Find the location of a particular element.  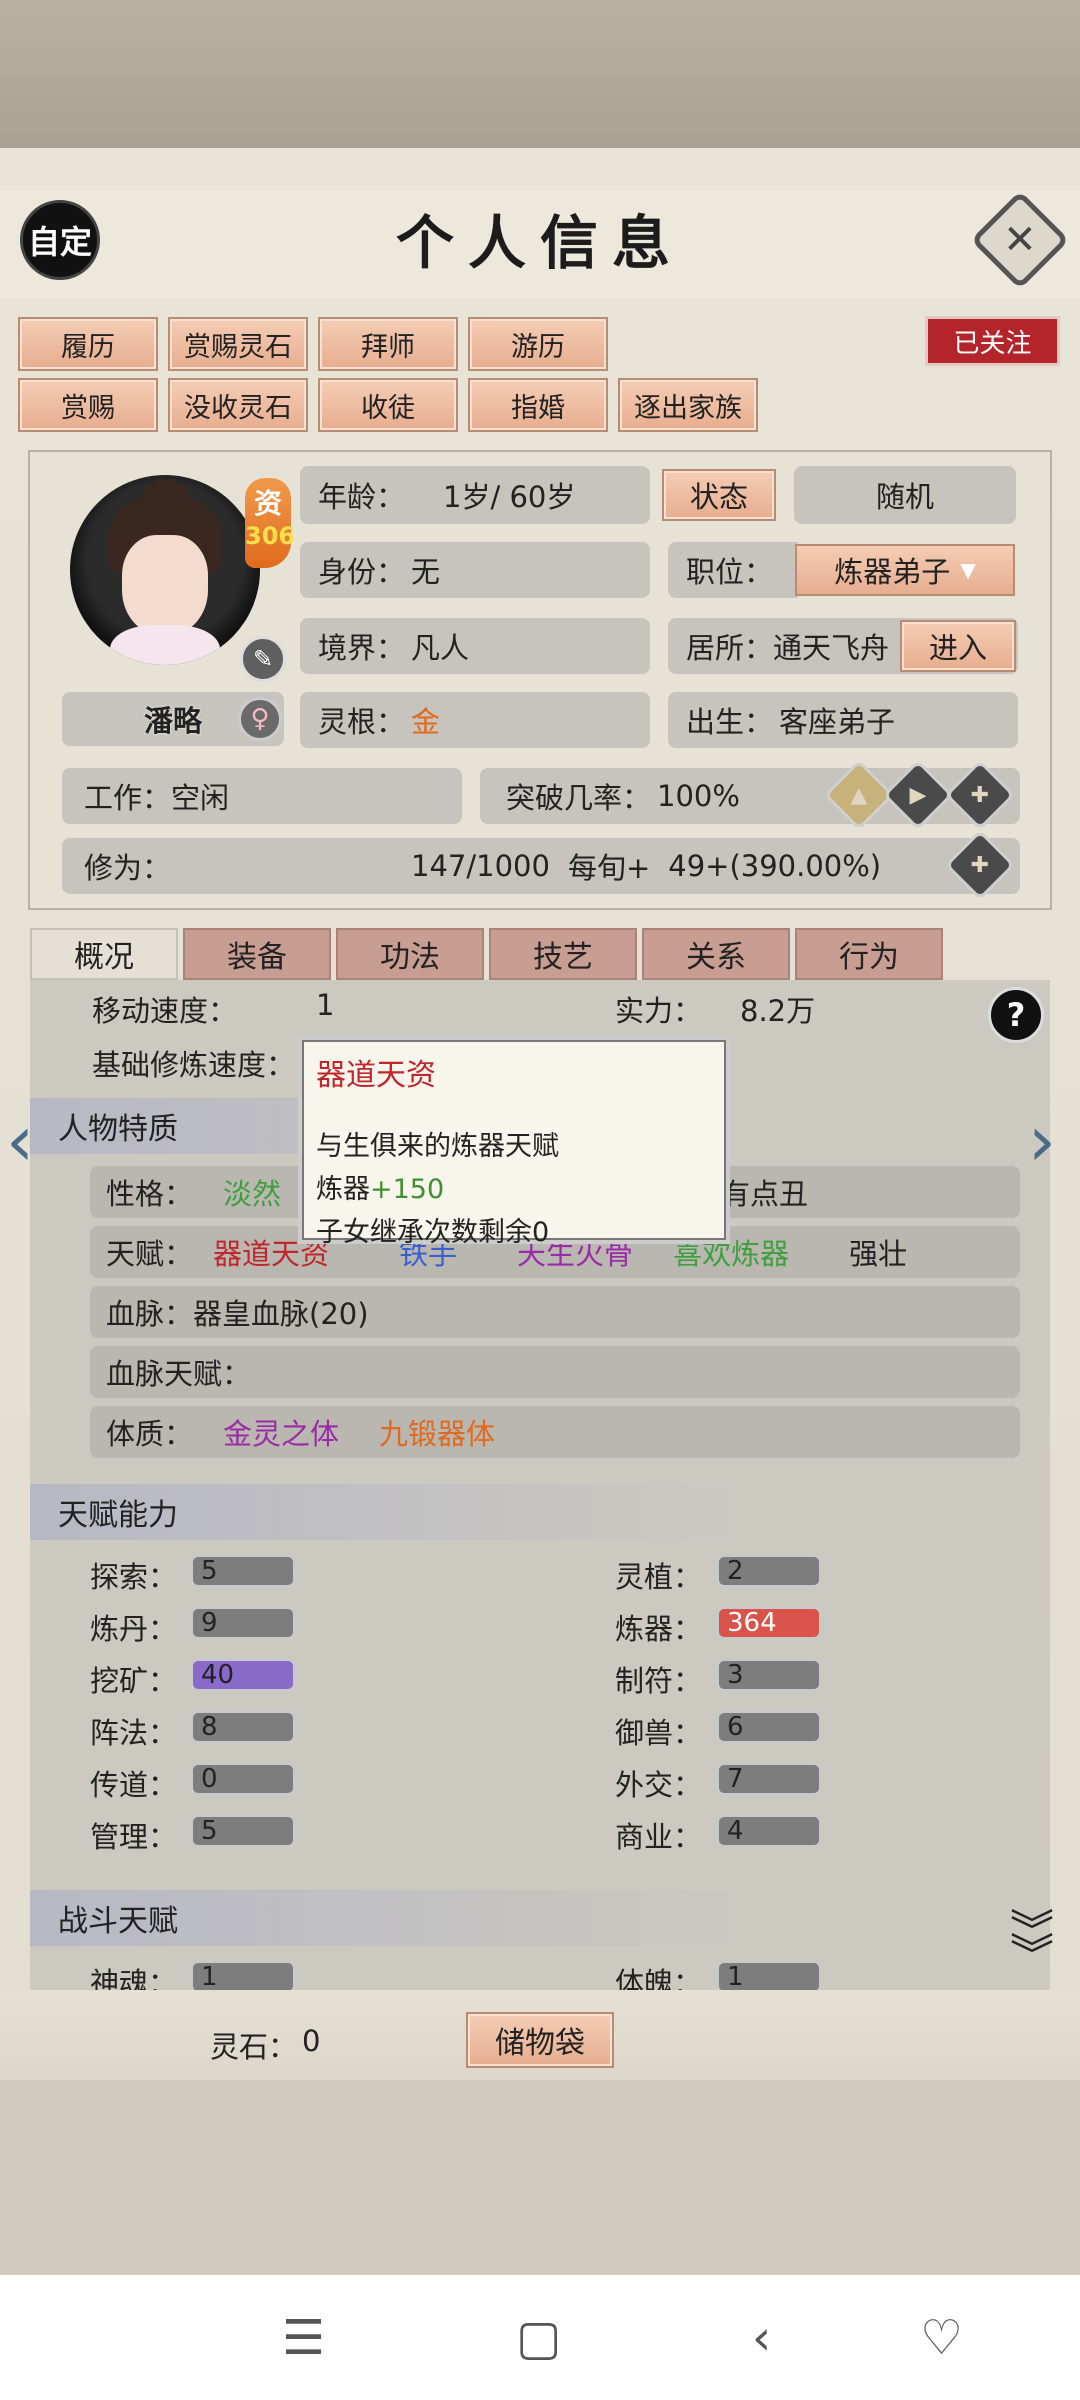

age-field: 年龄： 1岁/ 60岁 is located at coordinates (475, 495).